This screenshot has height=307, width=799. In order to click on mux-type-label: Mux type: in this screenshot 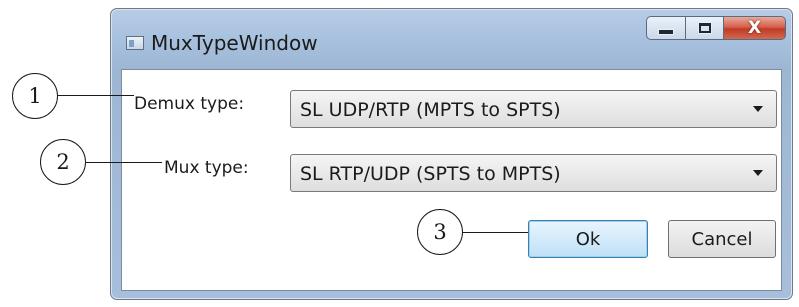, I will do `click(206, 168)`.